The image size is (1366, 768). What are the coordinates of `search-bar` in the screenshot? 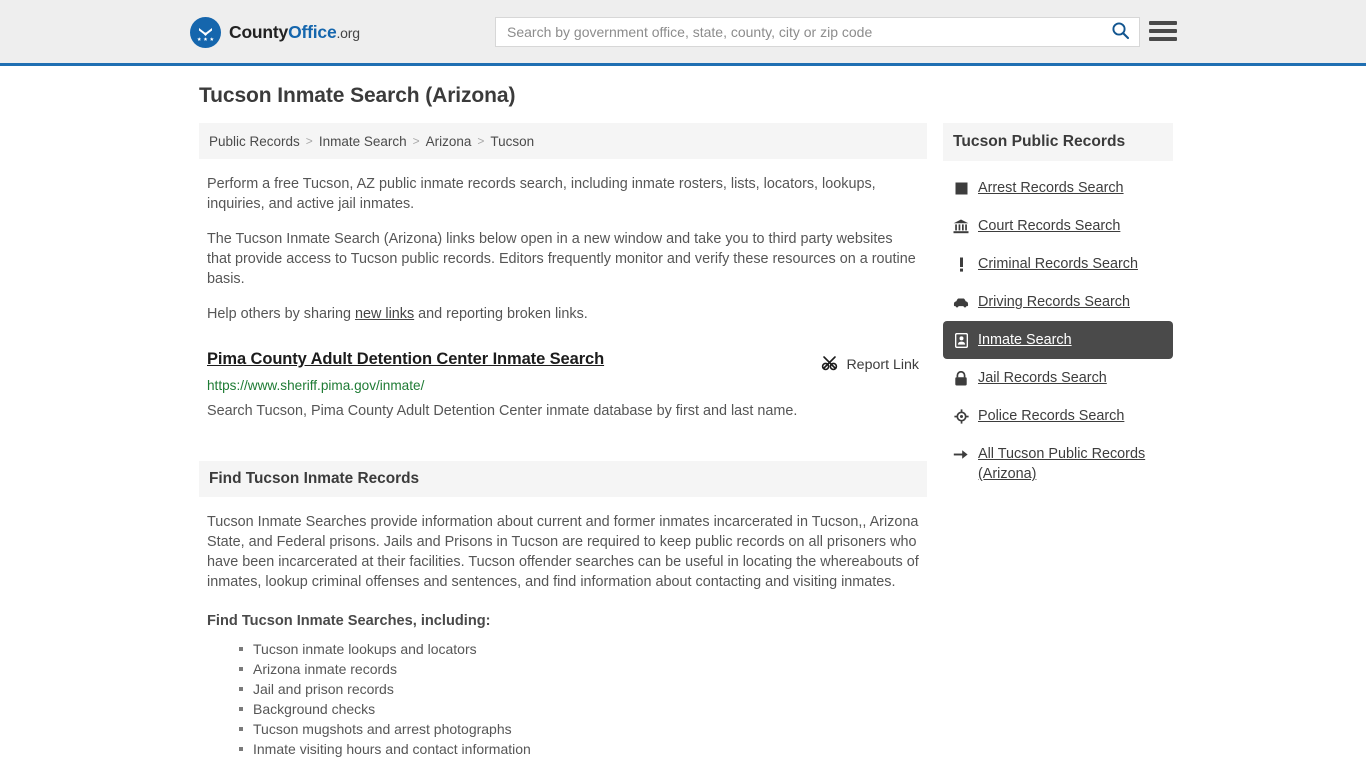 It's located at (817, 32).